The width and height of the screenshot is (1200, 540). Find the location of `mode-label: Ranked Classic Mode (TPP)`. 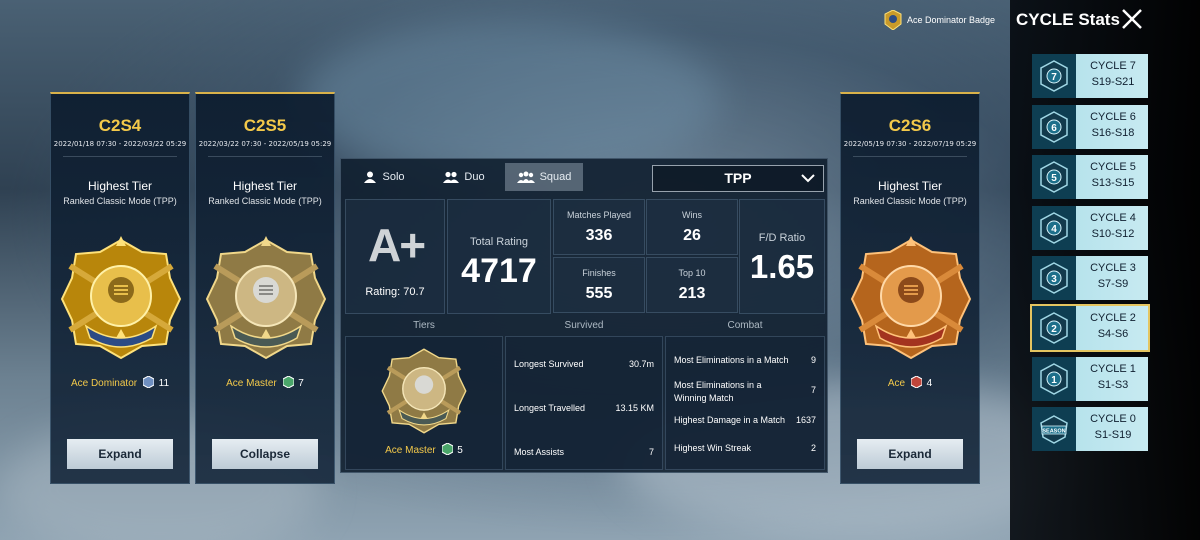

mode-label: Ranked Classic Mode (TPP) is located at coordinates (265, 201).